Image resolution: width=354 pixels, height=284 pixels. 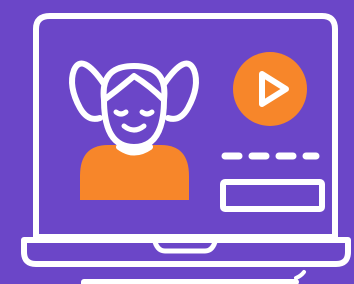 I want to click on avatar-head, so click(x=134, y=123).